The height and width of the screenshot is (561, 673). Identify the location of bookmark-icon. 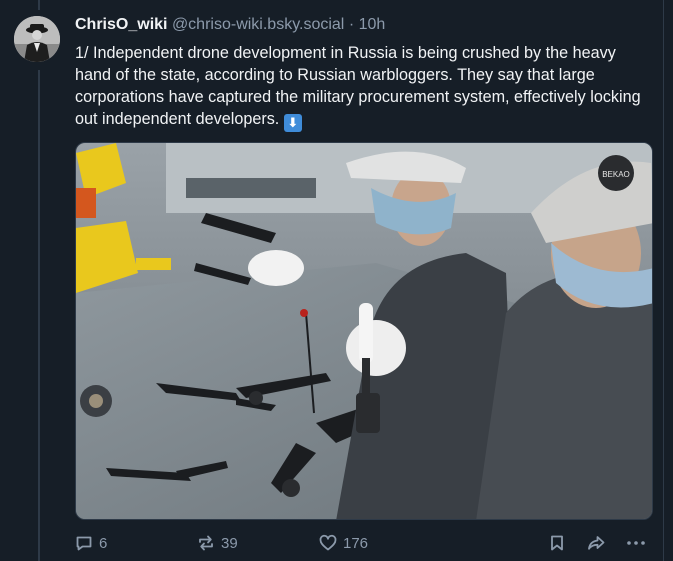
(557, 543).